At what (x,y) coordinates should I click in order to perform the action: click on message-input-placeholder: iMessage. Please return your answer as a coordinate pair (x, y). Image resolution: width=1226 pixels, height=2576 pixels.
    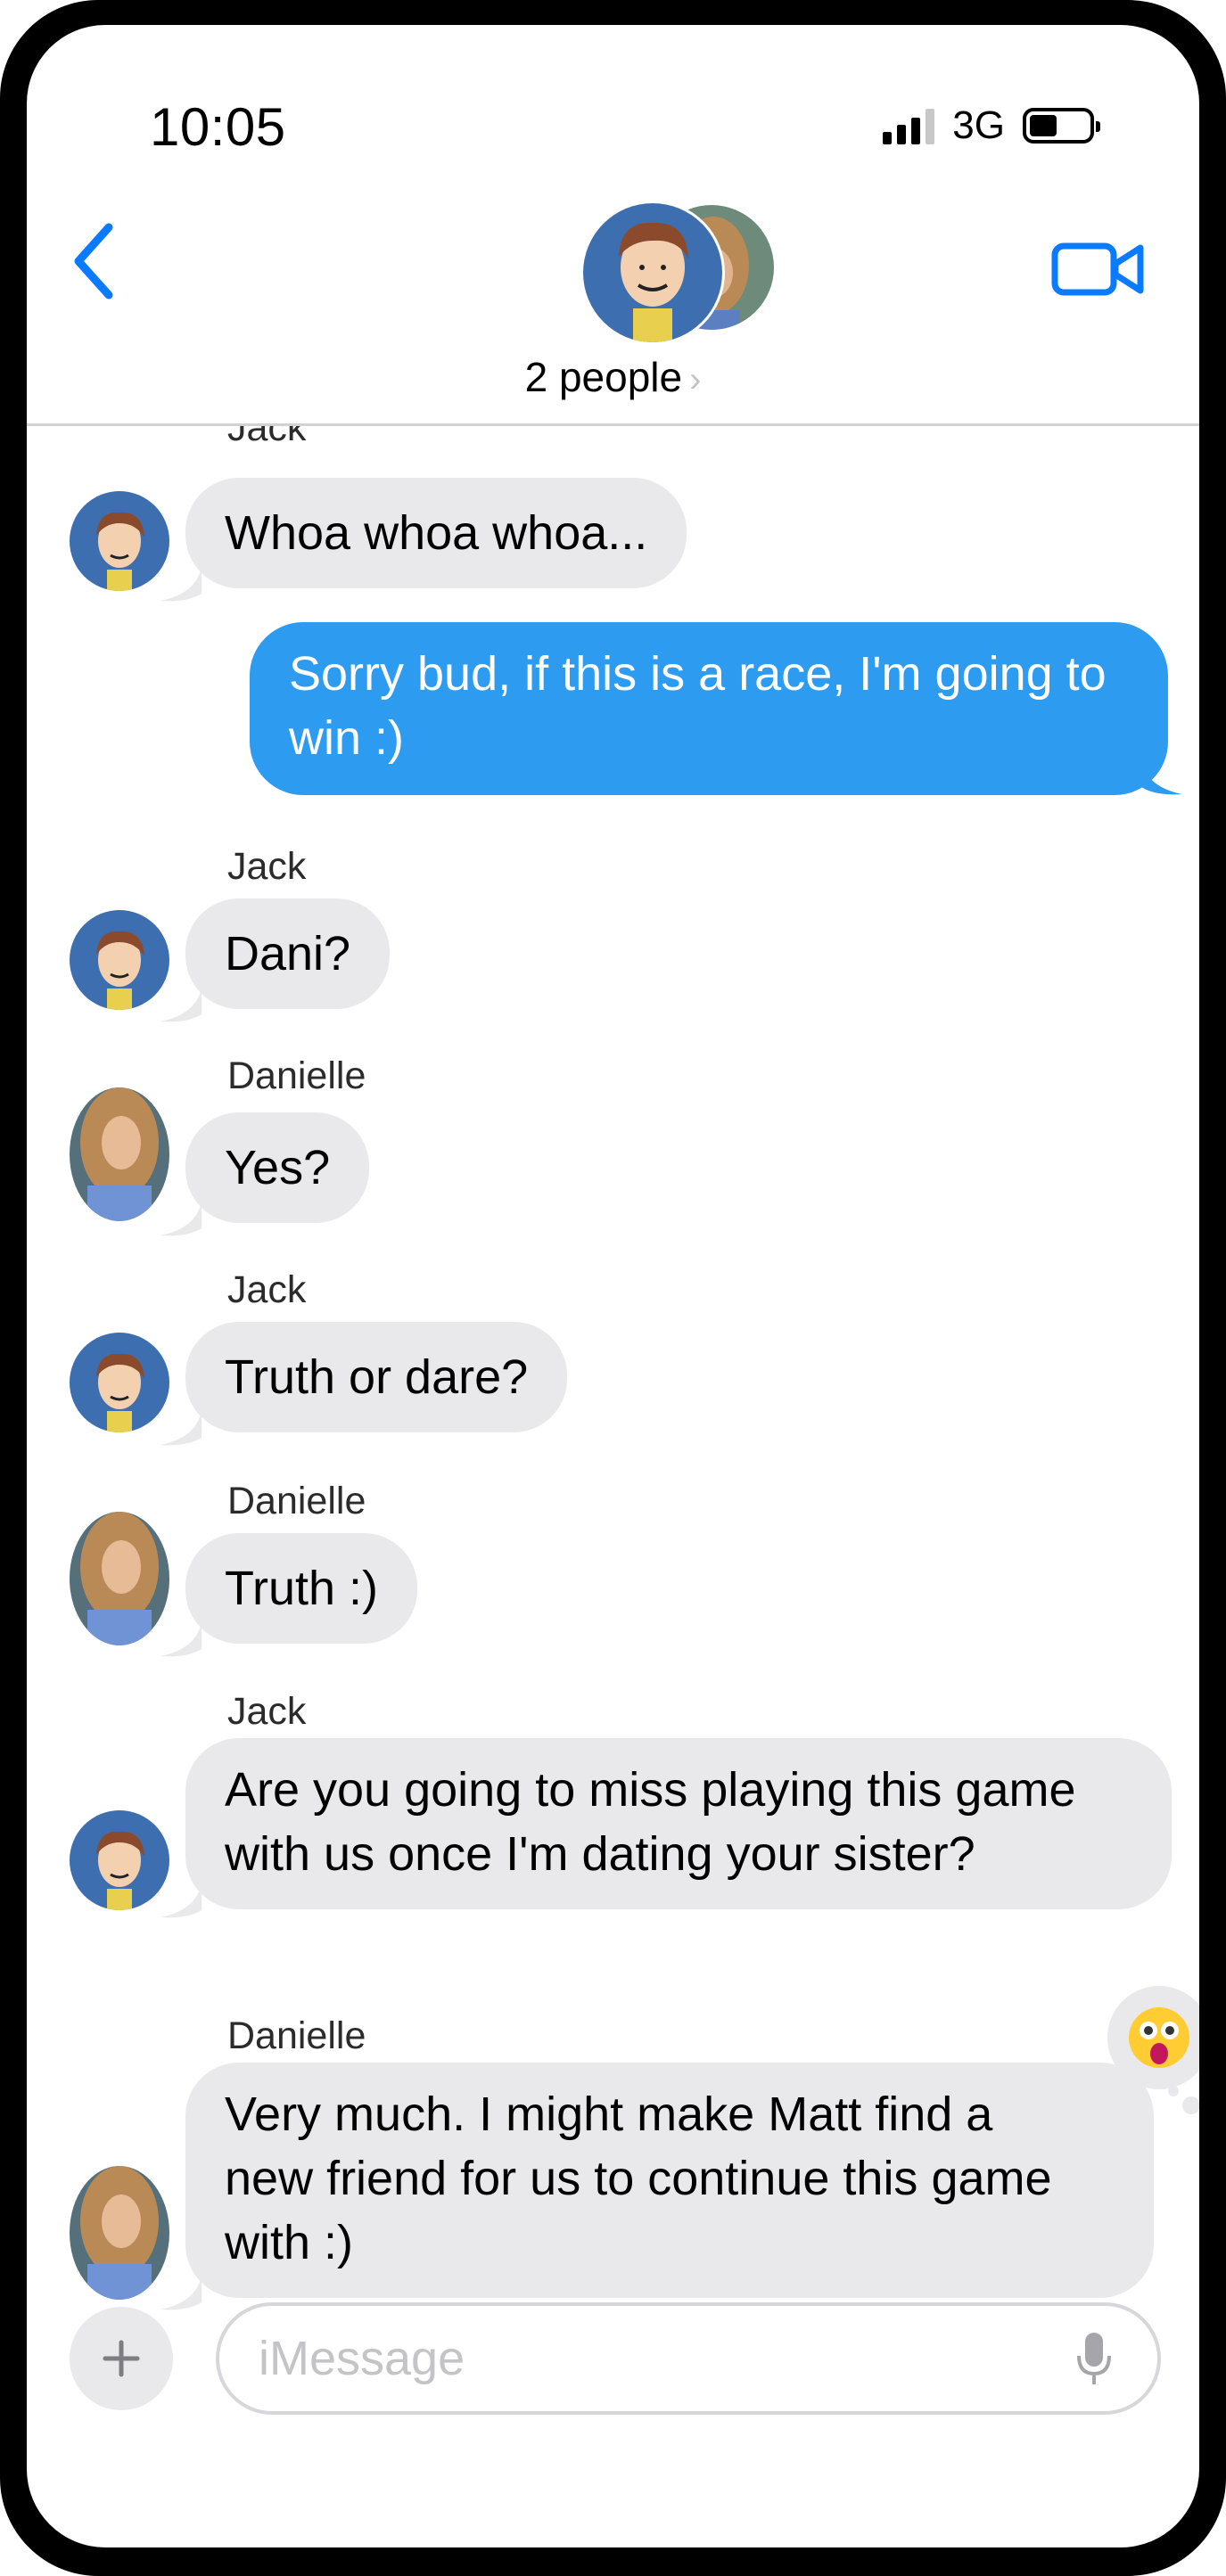
    Looking at the image, I should click on (362, 2358).